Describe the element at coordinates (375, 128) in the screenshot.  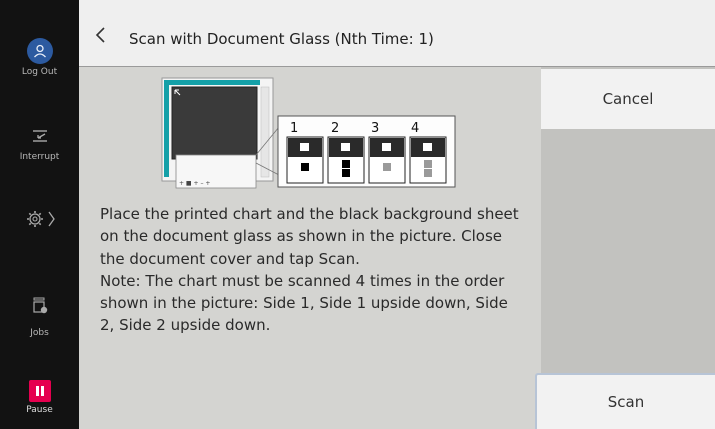
I see `sequence-number: 3` at that location.